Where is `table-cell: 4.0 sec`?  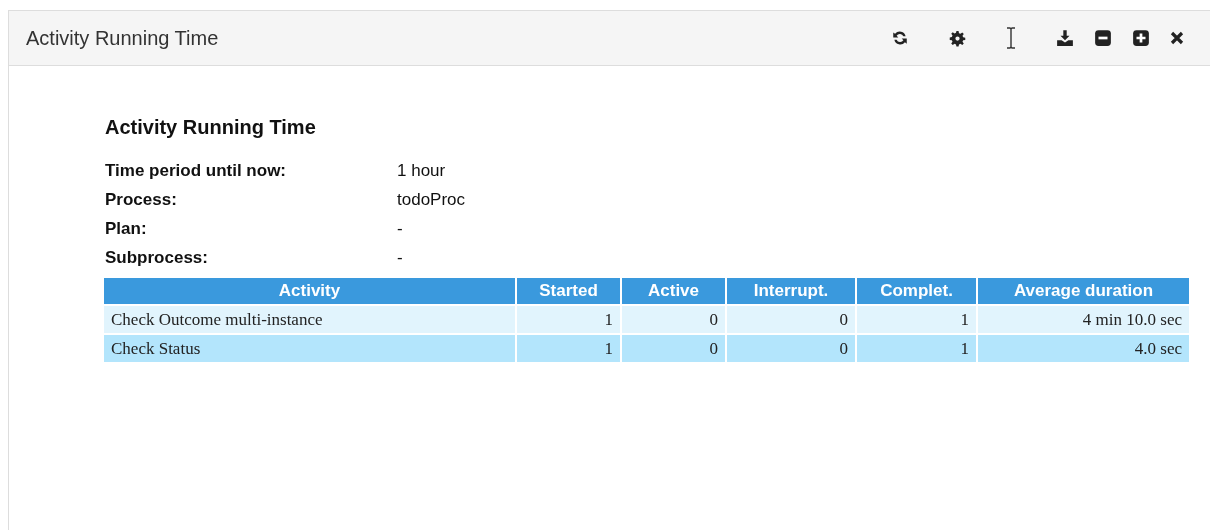
table-cell: 4.0 sec is located at coordinates (1083, 348).